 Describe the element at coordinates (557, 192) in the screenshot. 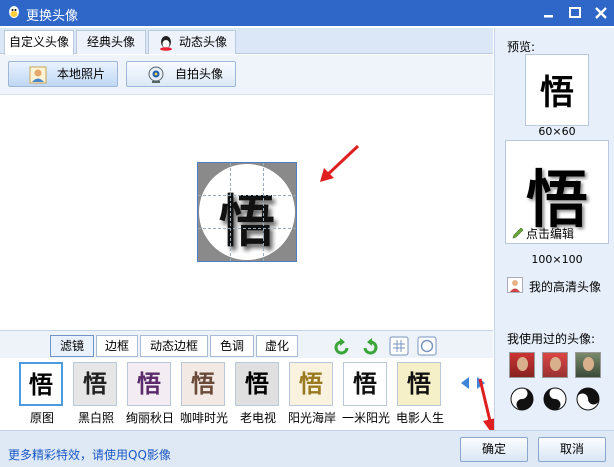

I see `preview-large: 悟 点击编辑` at that location.